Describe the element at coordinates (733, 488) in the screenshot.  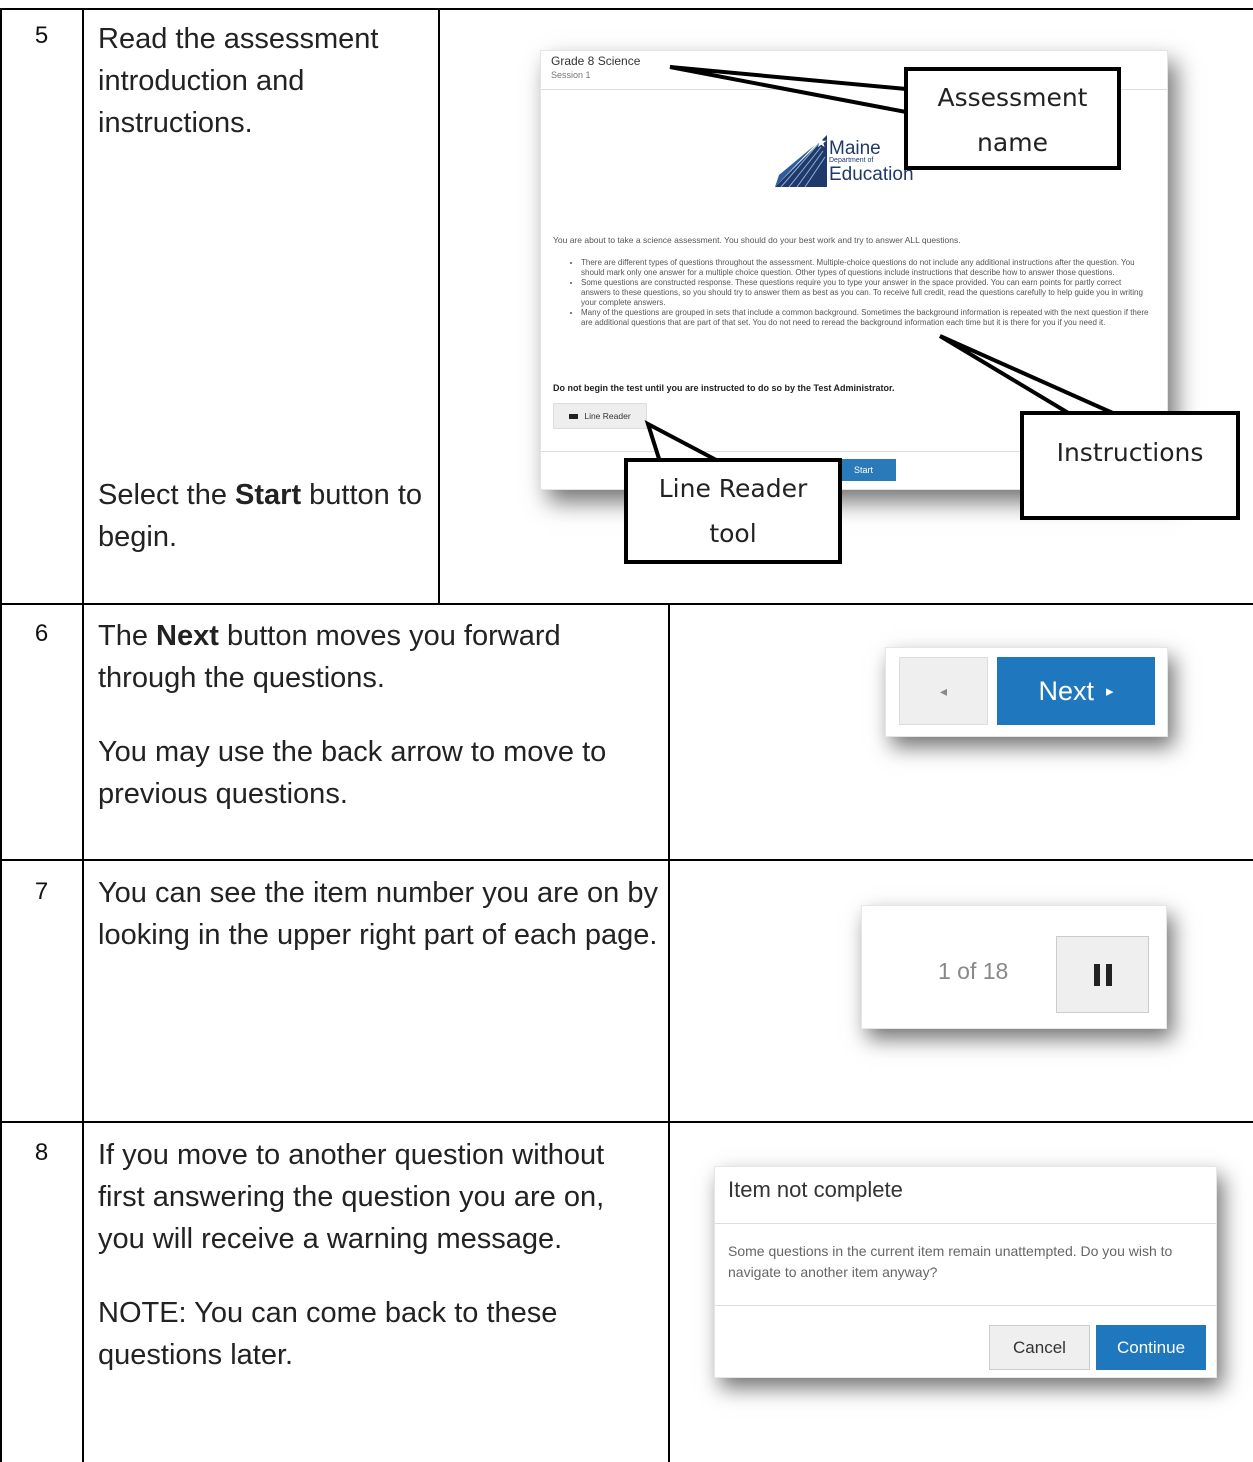
I see `callout-line: Line Reader` at that location.